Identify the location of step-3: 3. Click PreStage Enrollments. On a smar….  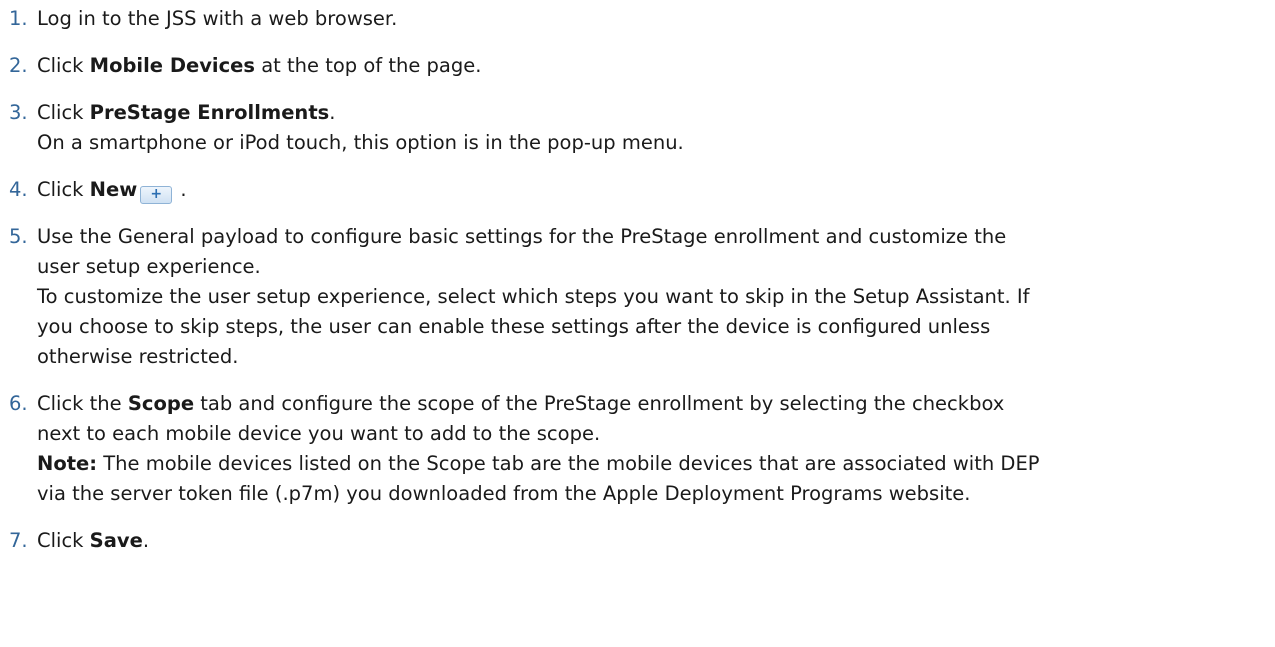
(637, 128).